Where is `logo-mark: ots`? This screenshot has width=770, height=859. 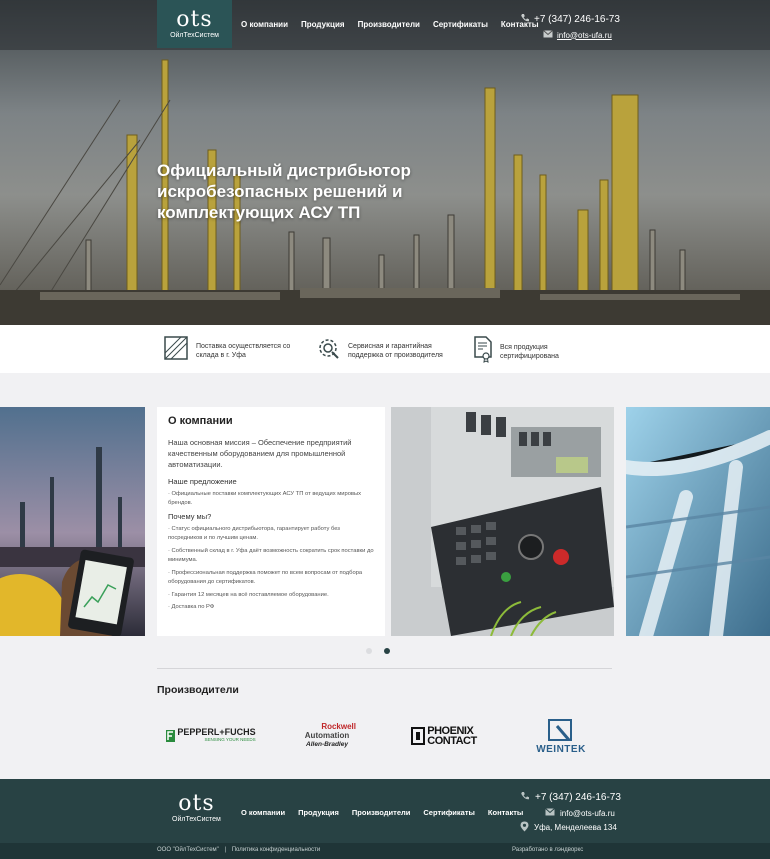 logo-mark: ots is located at coordinates (194, 19).